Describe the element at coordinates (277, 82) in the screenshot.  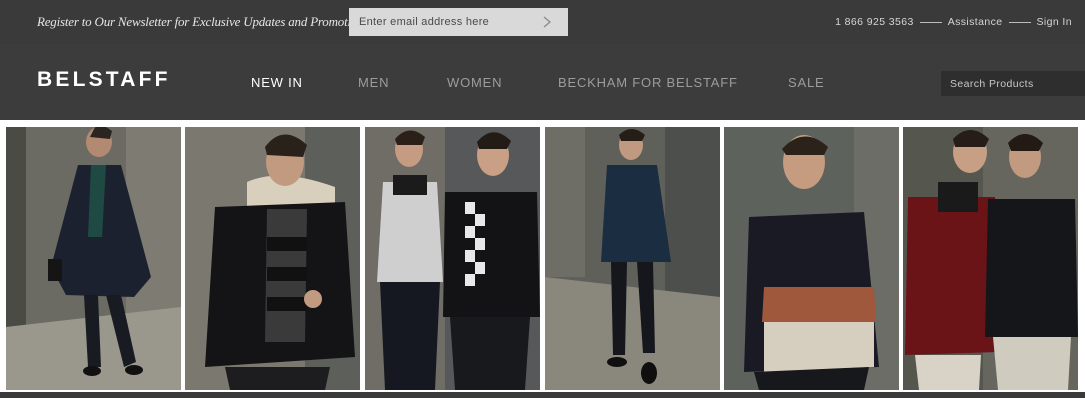
I see `nav-item-new-in: NEW IN` at that location.